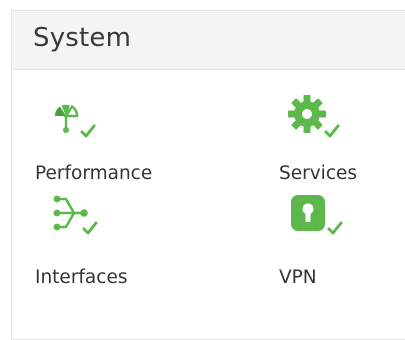  I want to click on tile-label-interfaces: Interfaces, so click(81, 277).